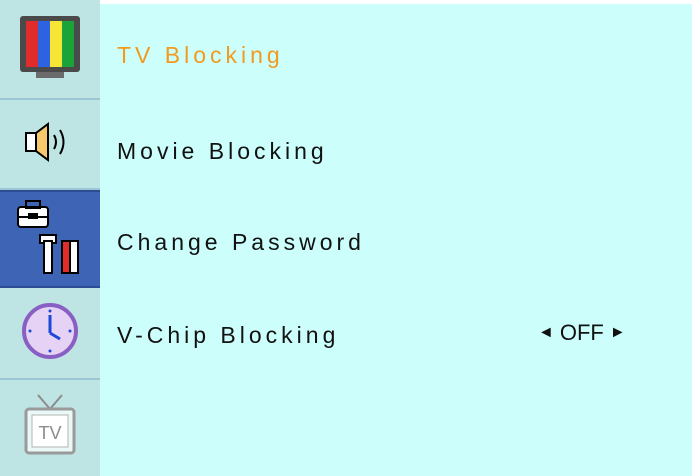 The image size is (692, 476). What do you see at coordinates (49, 433) in the screenshot?
I see `tv-channel-icon-label: TV` at bounding box center [49, 433].